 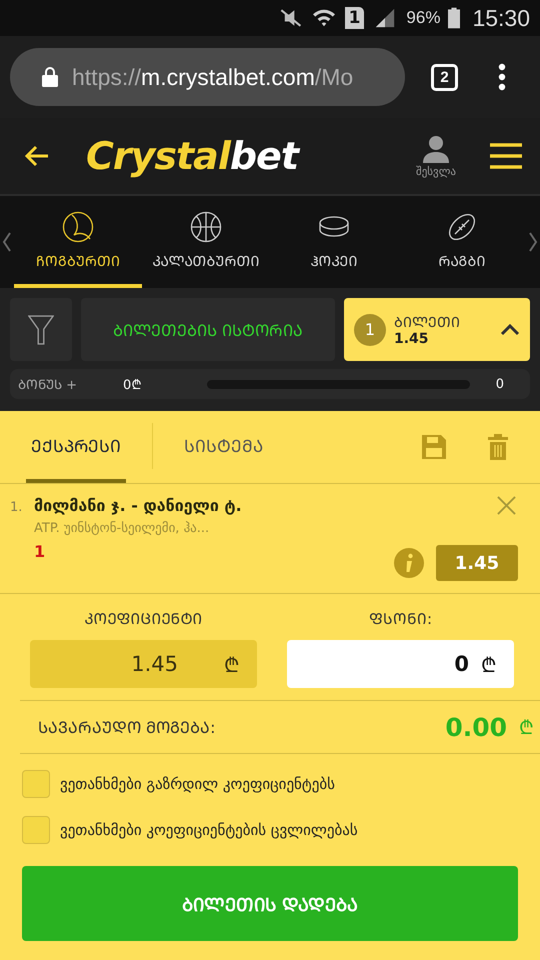 I want to click on ticket-odds: 1.45, so click(x=412, y=339).